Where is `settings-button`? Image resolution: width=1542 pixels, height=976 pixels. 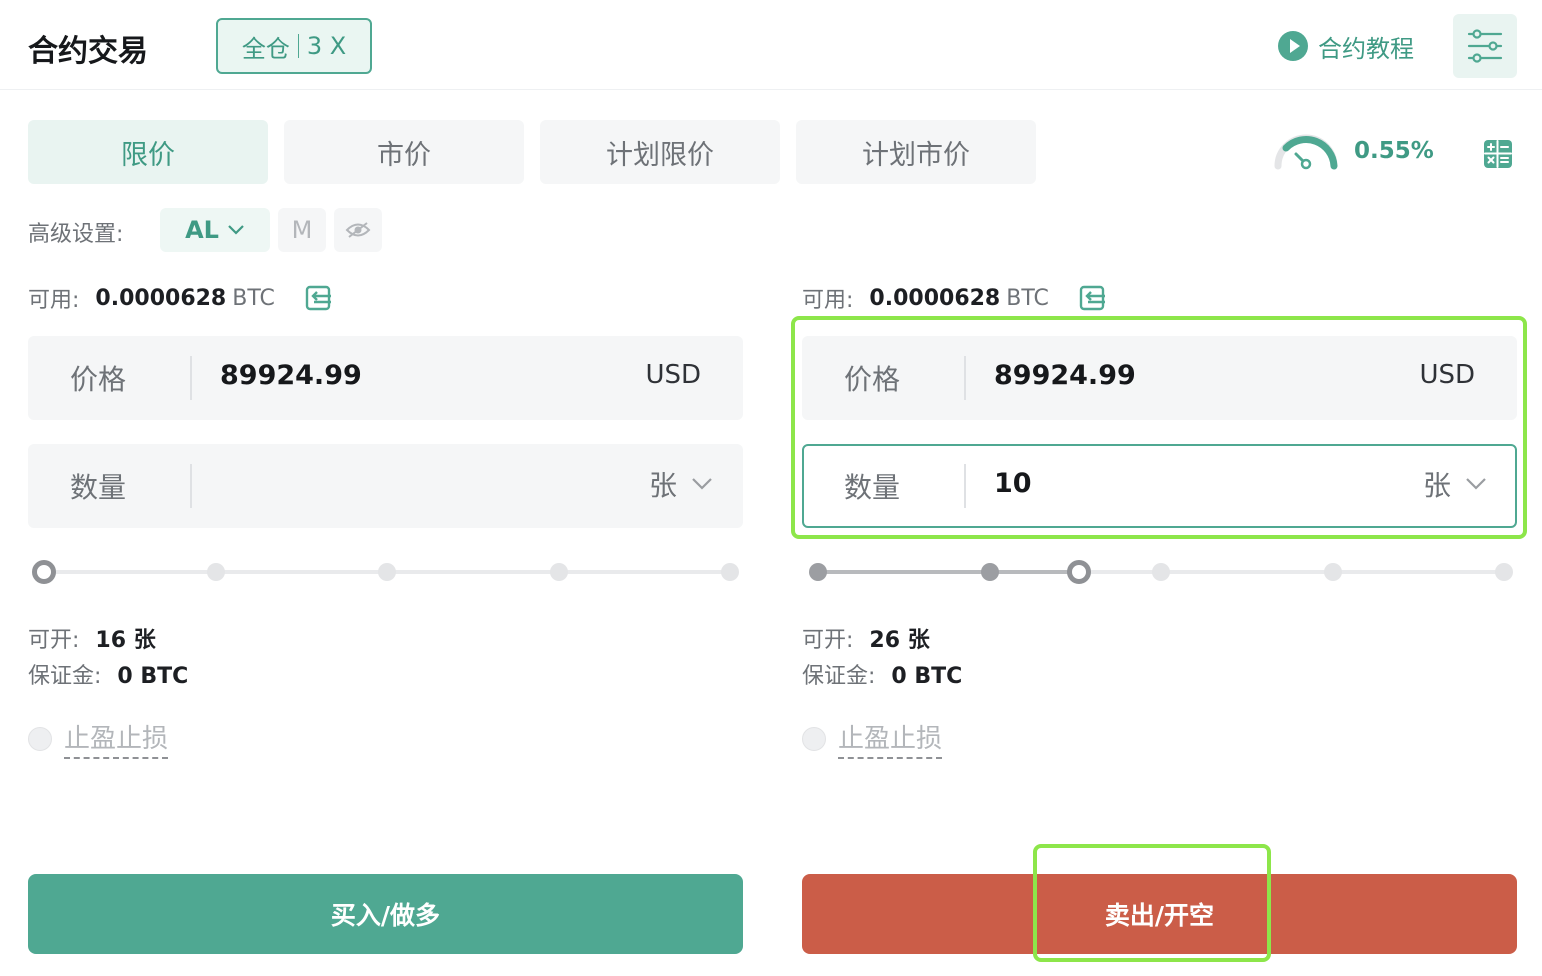 settings-button is located at coordinates (1485, 46).